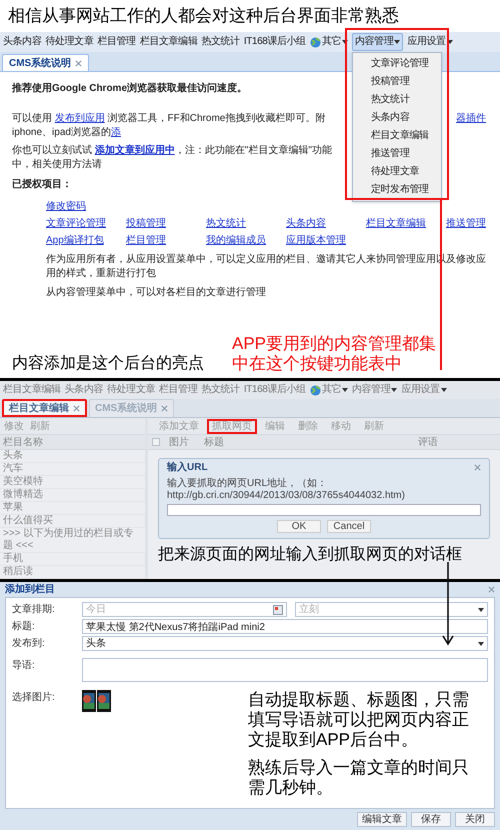 The height and width of the screenshot is (830, 500). Describe the element at coordinates (397, 136) in the screenshot. I see `menu-item: 栏目文章编辑` at that location.